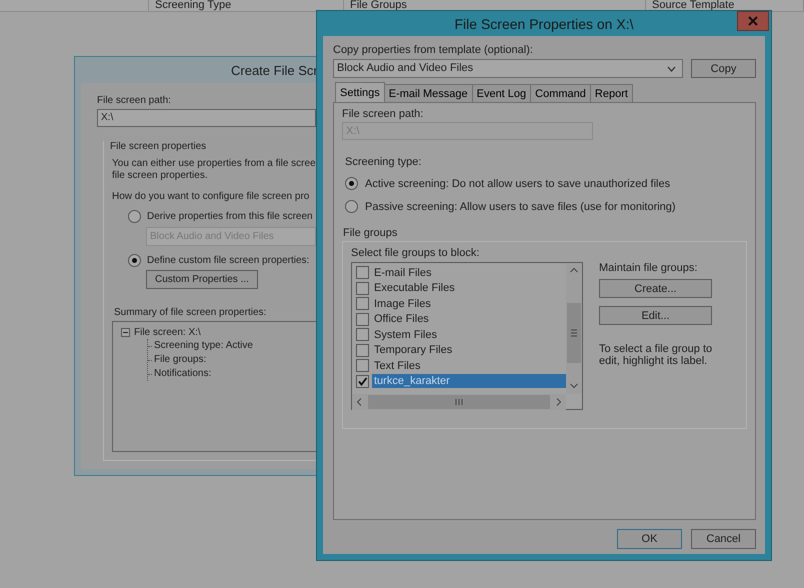  I want to click on radio-label: Active screening: Do not allow users to save unauthorized files, so click(517, 184).